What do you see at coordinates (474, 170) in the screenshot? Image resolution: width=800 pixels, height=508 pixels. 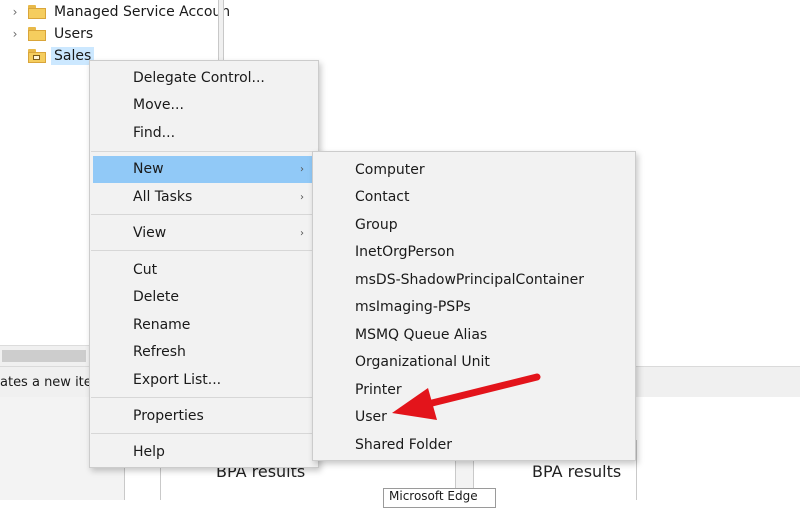 I see `submenu-item-computer: Computer` at bounding box center [474, 170].